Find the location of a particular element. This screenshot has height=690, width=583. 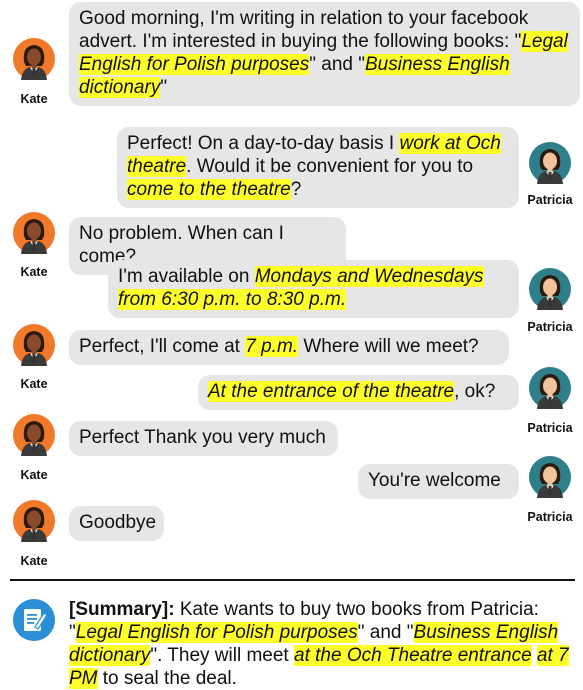

chat-bubble-patricia: You're welcome is located at coordinates (438, 481).